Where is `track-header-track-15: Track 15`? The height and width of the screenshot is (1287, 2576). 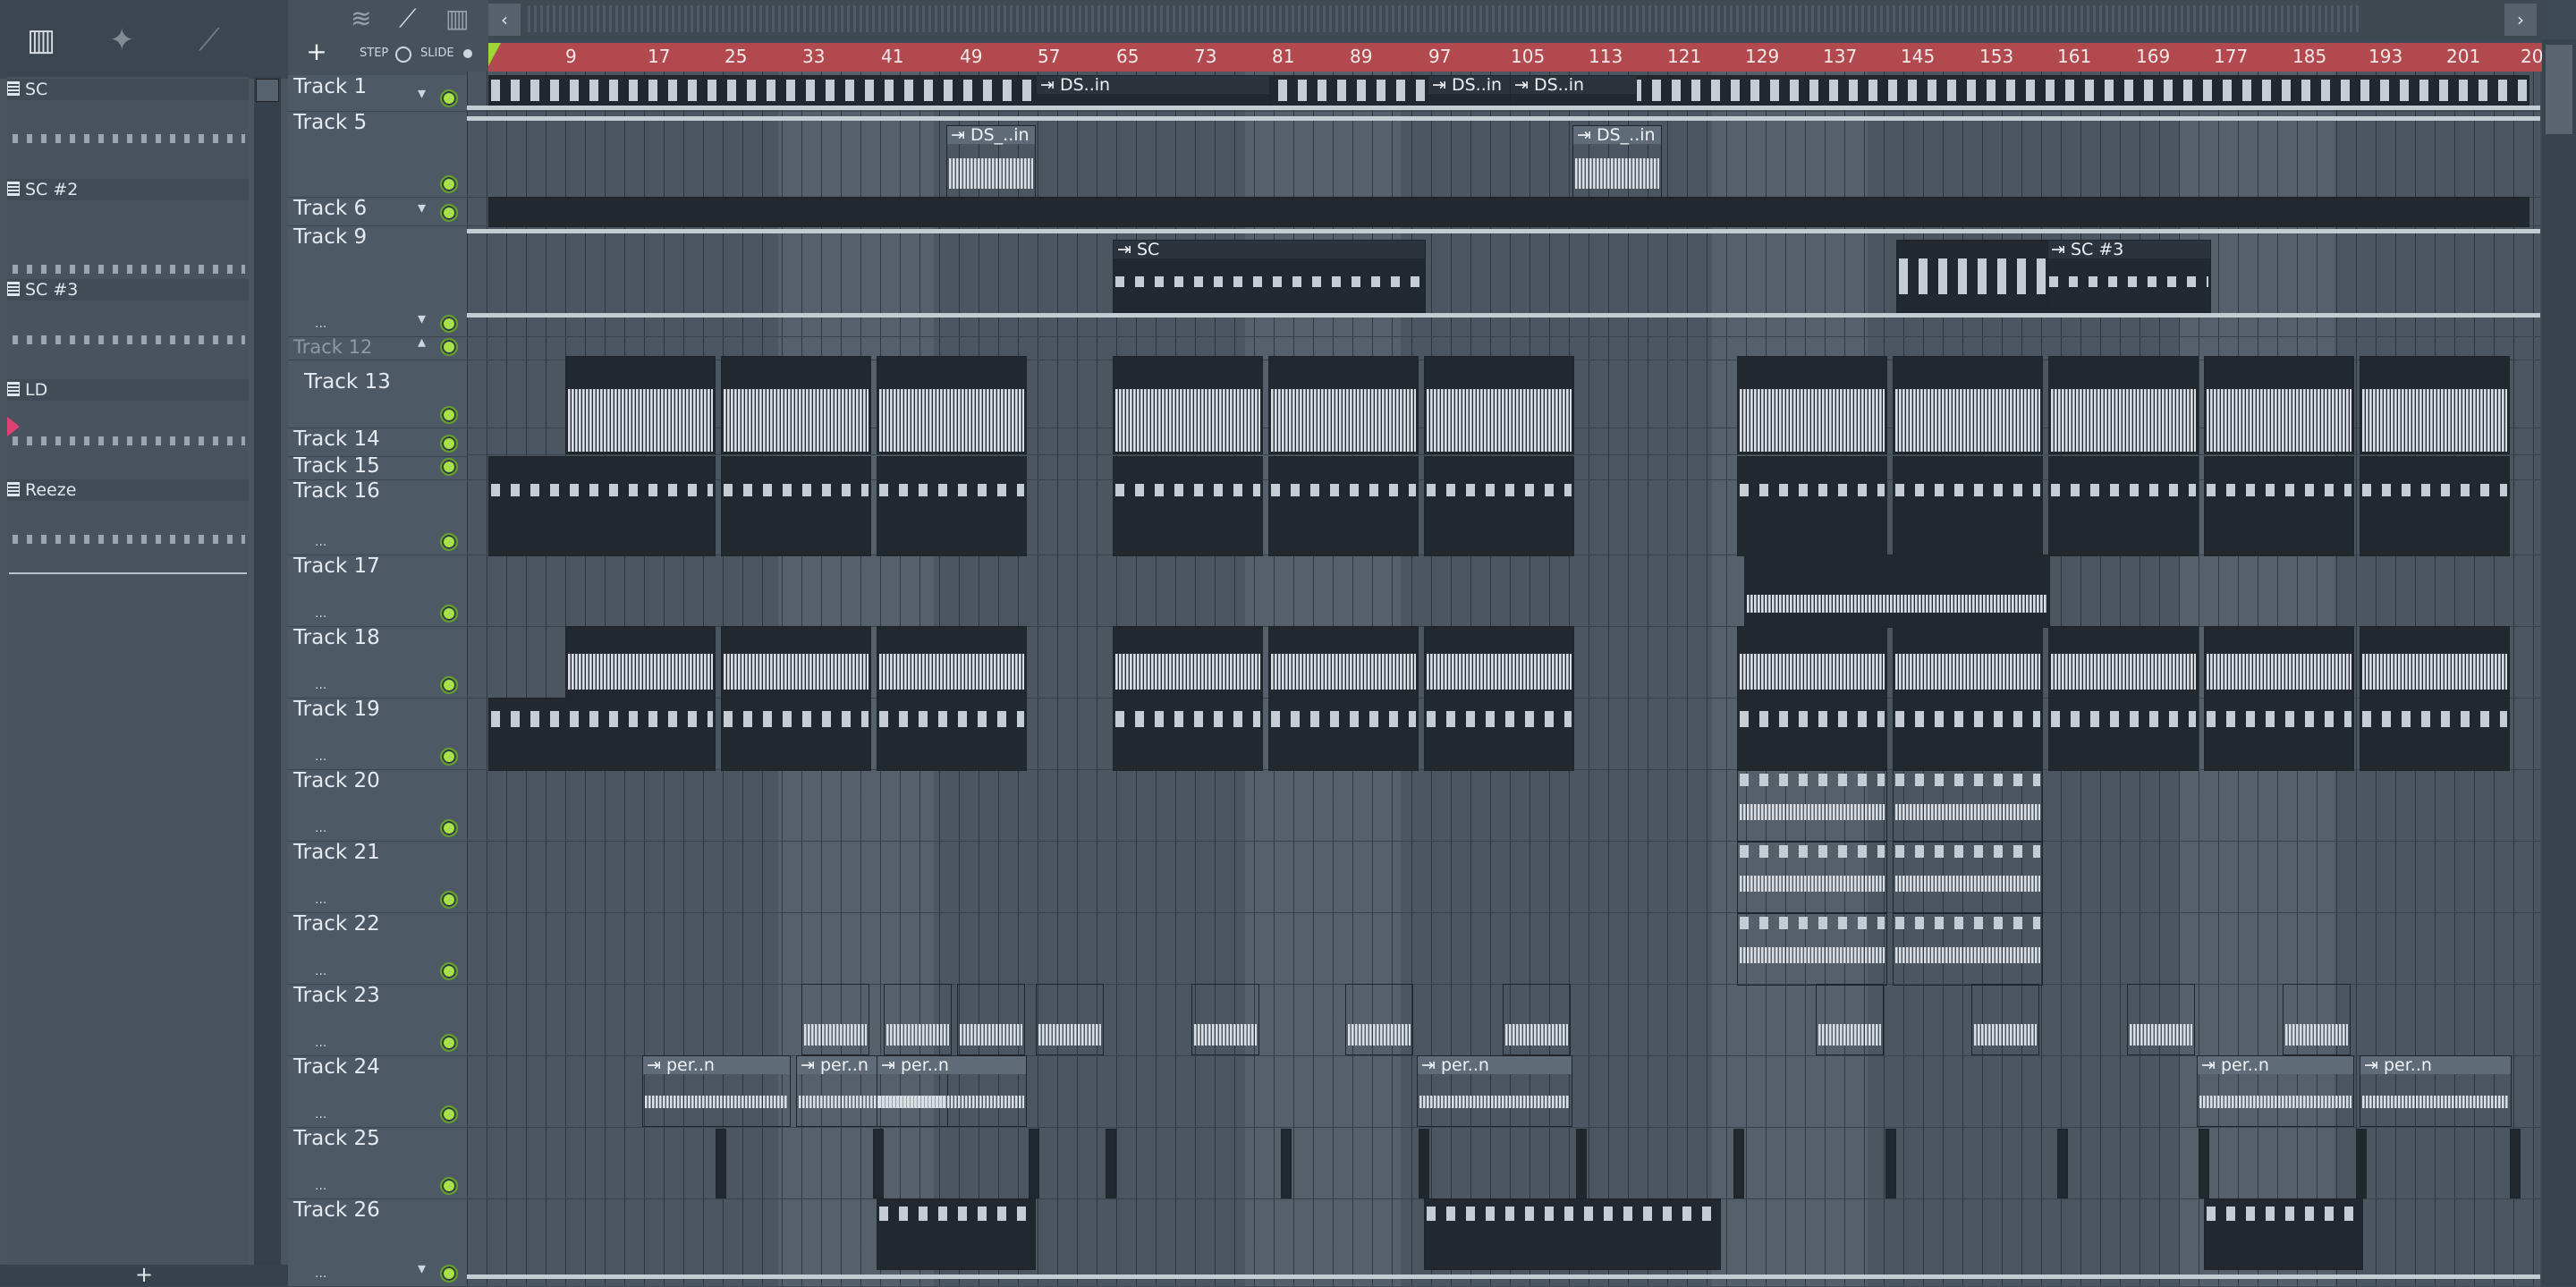 track-header-track-15: Track 15 is located at coordinates (377, 467).